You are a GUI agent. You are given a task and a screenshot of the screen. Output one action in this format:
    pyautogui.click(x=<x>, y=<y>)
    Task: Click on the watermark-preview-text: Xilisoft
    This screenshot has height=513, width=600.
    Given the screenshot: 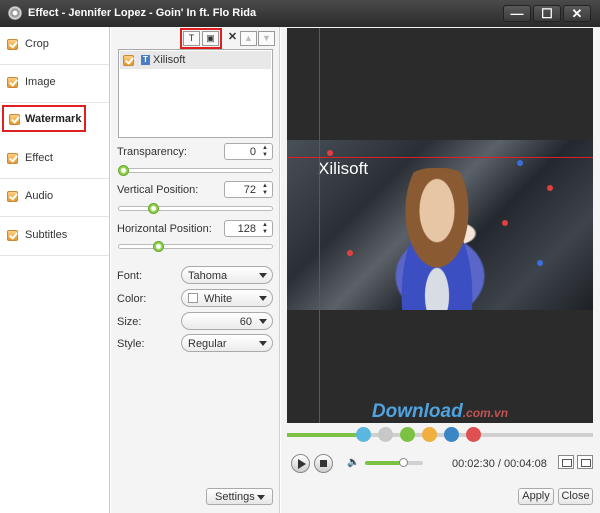 What is the action you would take?
    pyautogui.click(x=343, y=169)
    